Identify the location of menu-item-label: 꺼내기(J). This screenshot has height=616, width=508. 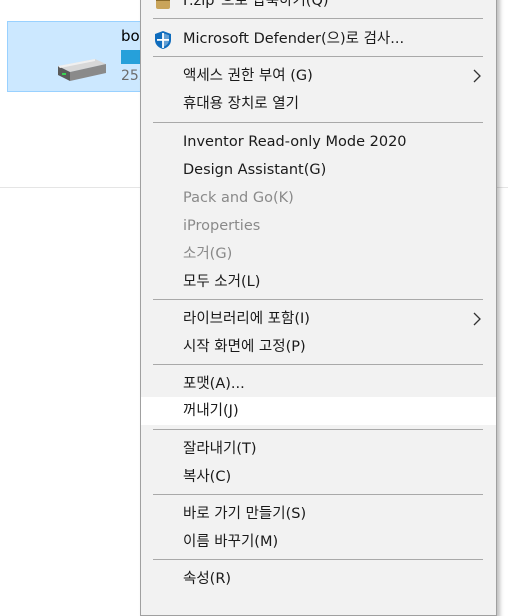
(211, 411).